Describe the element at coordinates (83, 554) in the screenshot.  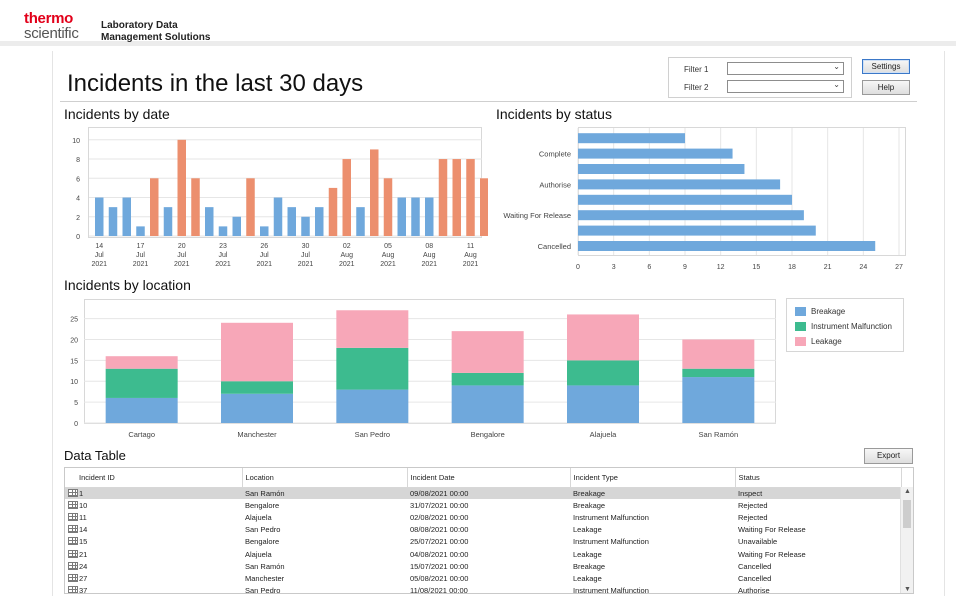
I see `incident-id-text: 21` at that location.